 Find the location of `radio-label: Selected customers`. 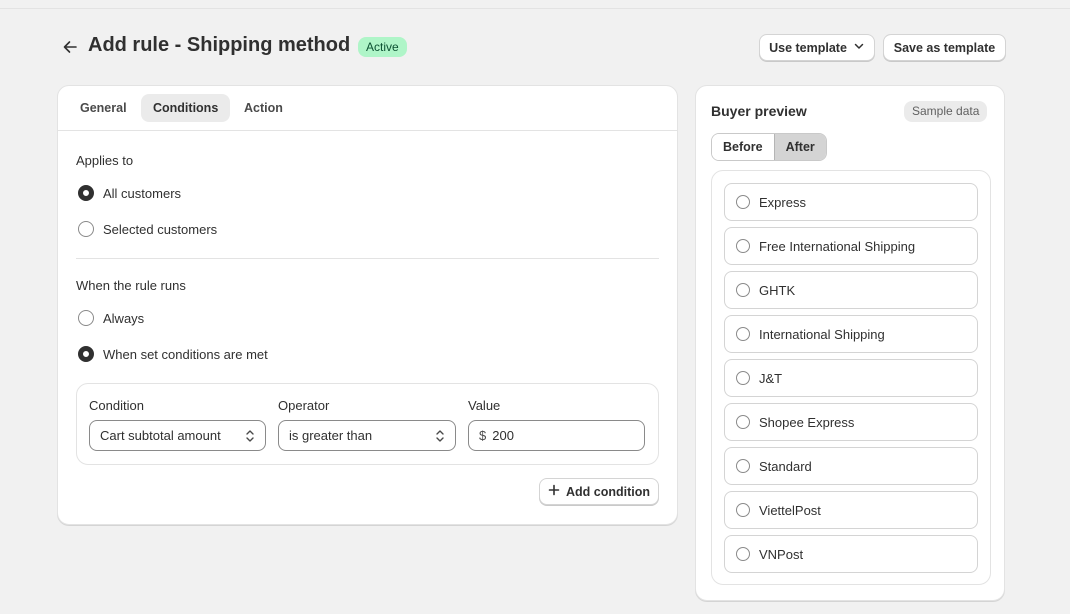

radio-label: Selected customers is located at coordinates (160, 229).